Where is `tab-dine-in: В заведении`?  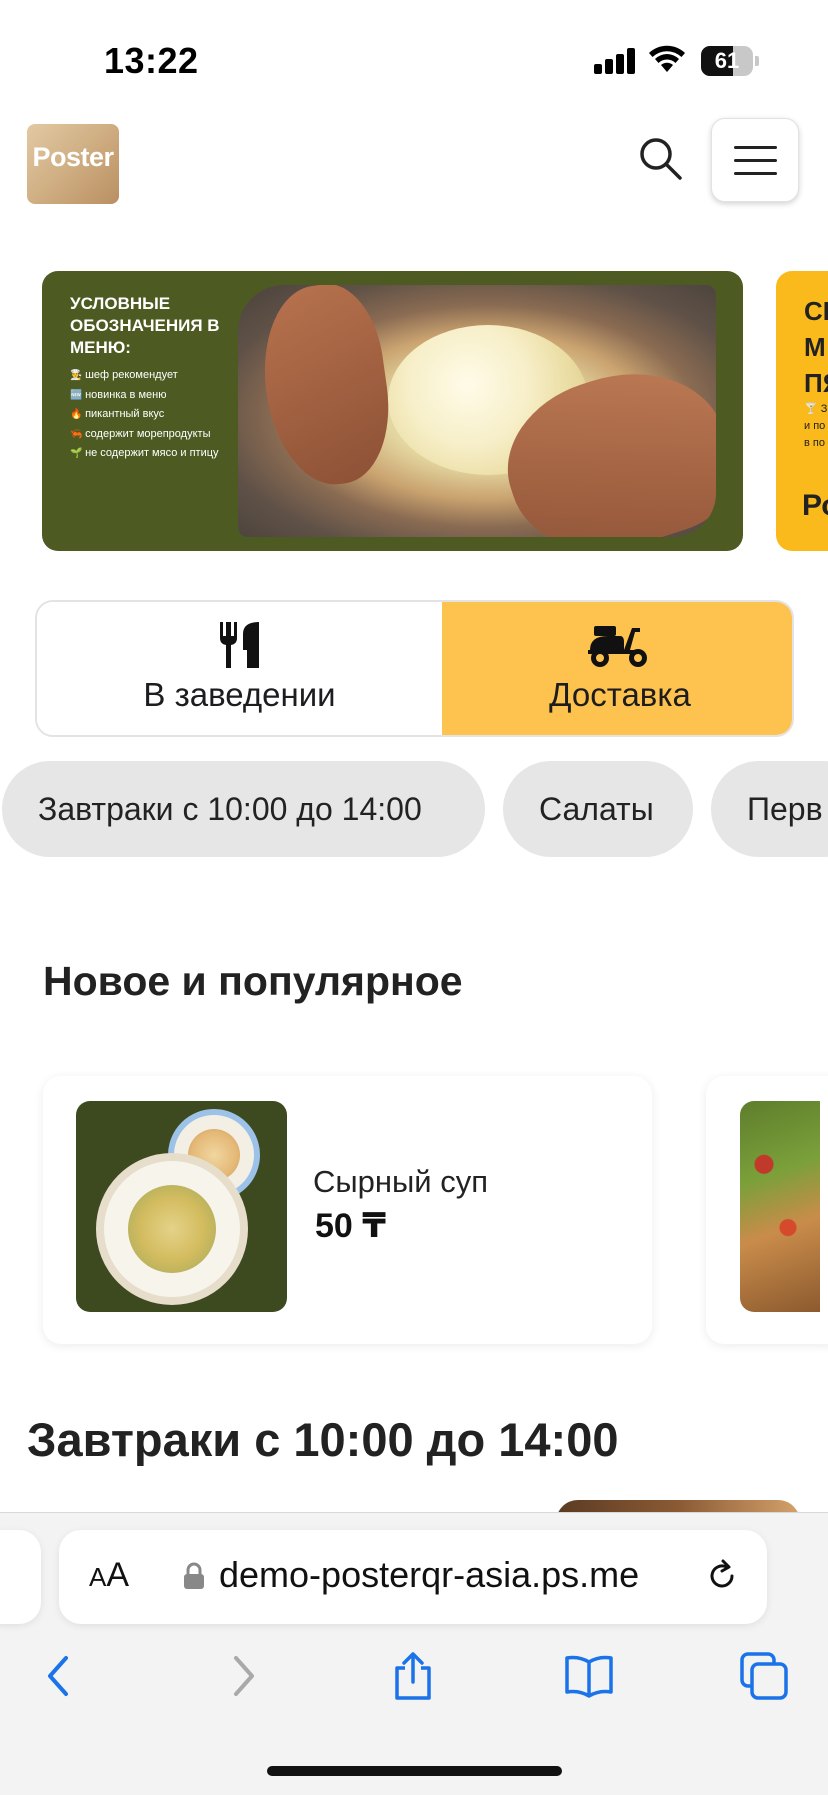 tab-dine-in: В заведении is located at coordinates (239, 668).